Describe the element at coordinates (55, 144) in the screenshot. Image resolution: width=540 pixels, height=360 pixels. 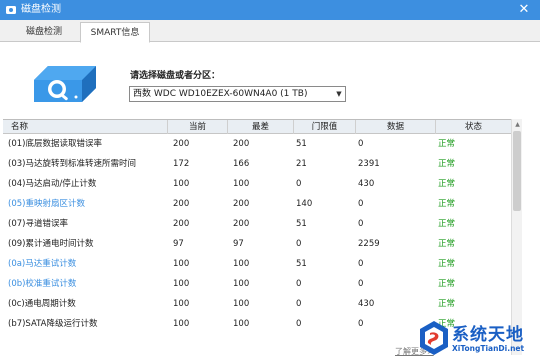
I see `attr-name: (01)底层数据读取错误率` at that location.